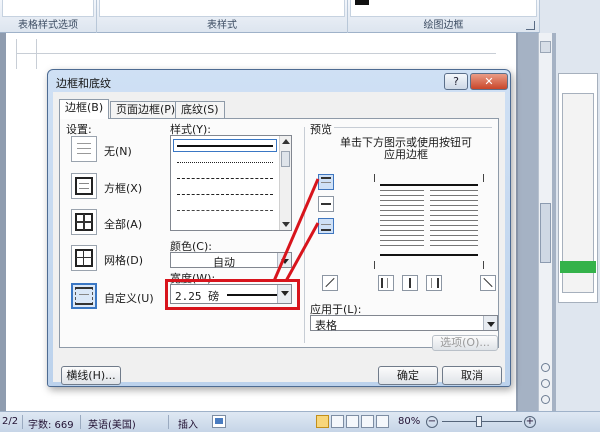 The width and height of the screenshot is (600, 432). Describe the element at coordinates (479, 421) in the screenshot. I see `zoom-slider-thumb` at that location.